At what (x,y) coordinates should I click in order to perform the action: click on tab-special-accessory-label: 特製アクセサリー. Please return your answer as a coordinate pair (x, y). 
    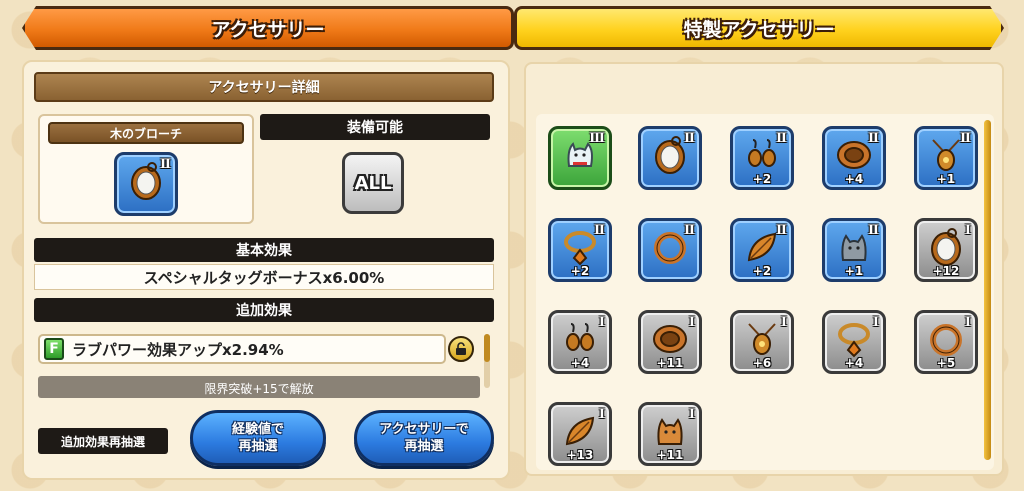
    Looking at the image, I should click on (759, 29).